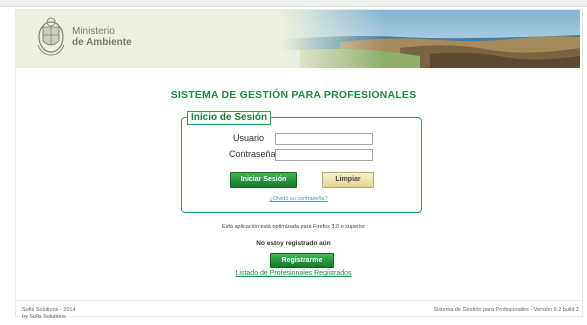 Image resolution: width=587 pixels, height=325 pixels. I want to click on page-title: SISTEMA DE GESTIÓN PARA PROFESIONALES, so click(293, 95).